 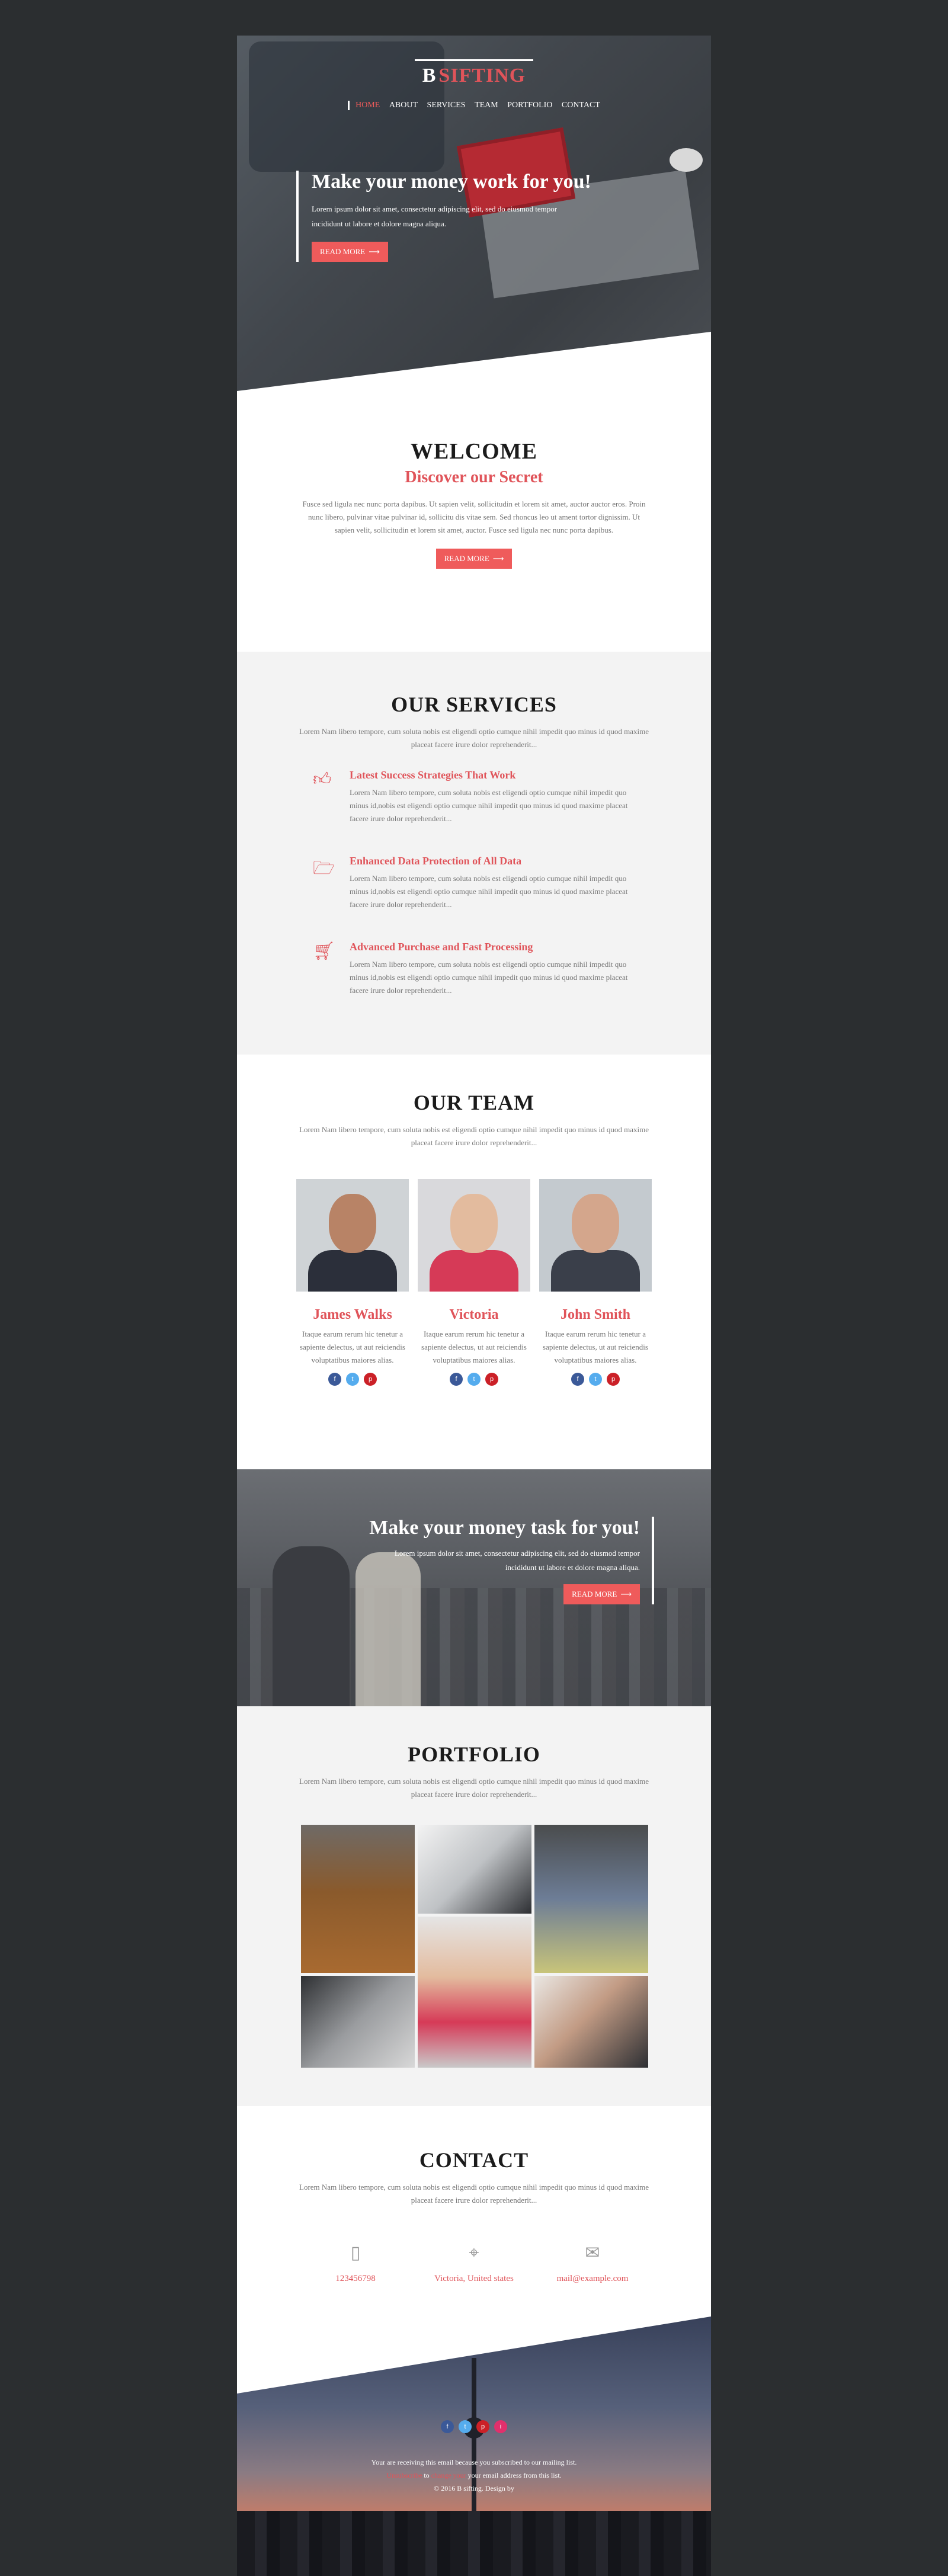 I want to click on service-title: Enhanced Data Protection of All Data, so click(x=497, y=861).